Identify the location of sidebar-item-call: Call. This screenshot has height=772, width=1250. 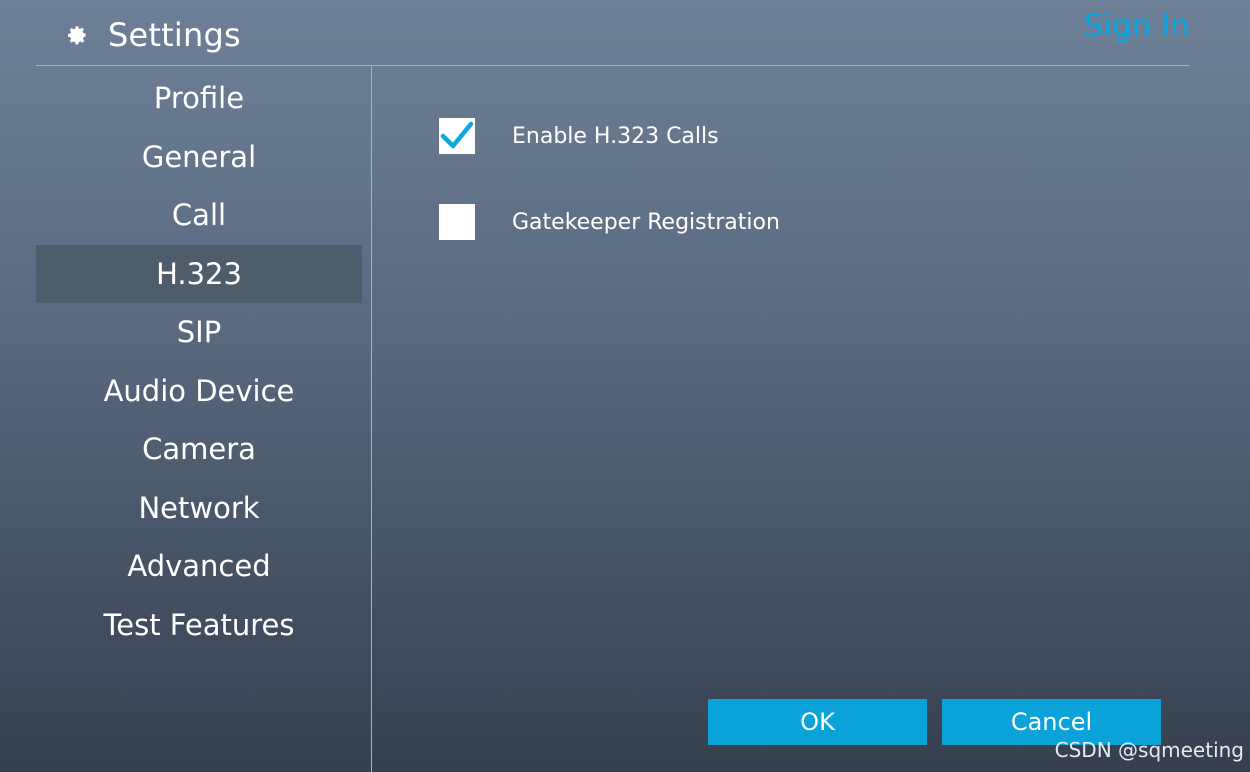
(199, 215).